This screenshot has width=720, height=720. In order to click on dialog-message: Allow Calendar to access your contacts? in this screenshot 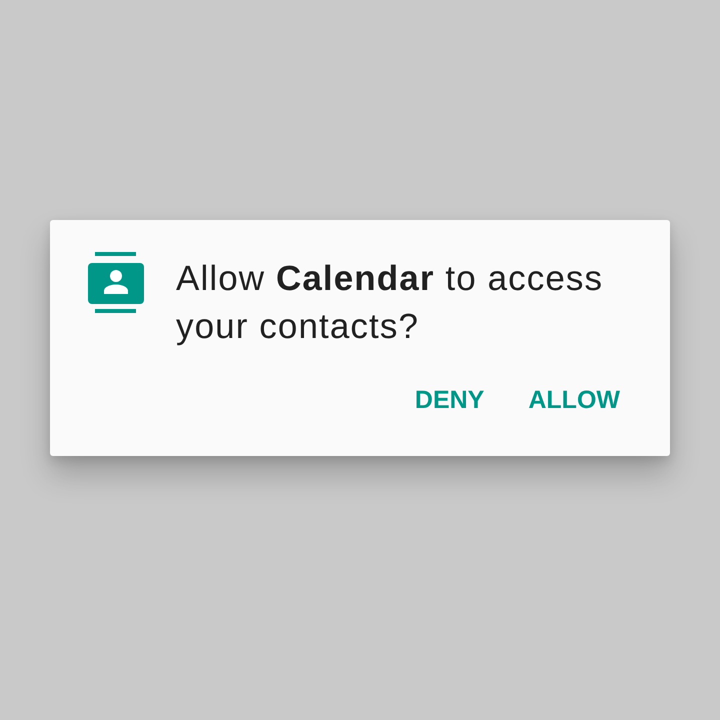, I will do `click(390, 303)`.